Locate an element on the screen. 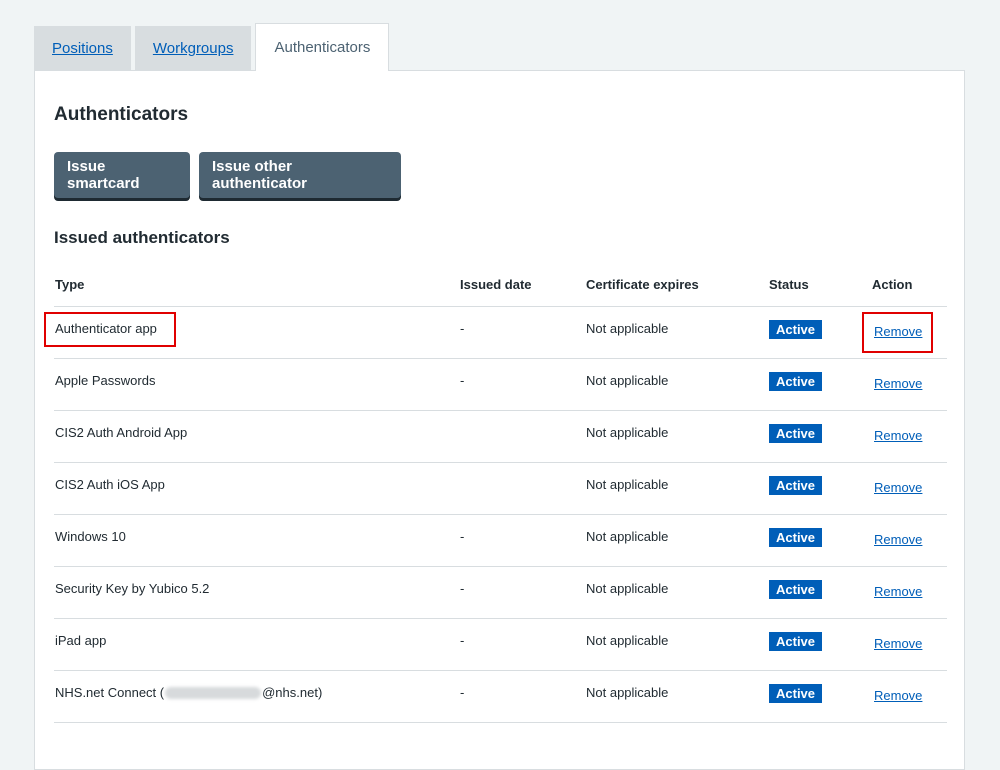 The width and height of the screenshot is (1000, 770). tab-positions-link: Positions is located at coordinates (82, 48).